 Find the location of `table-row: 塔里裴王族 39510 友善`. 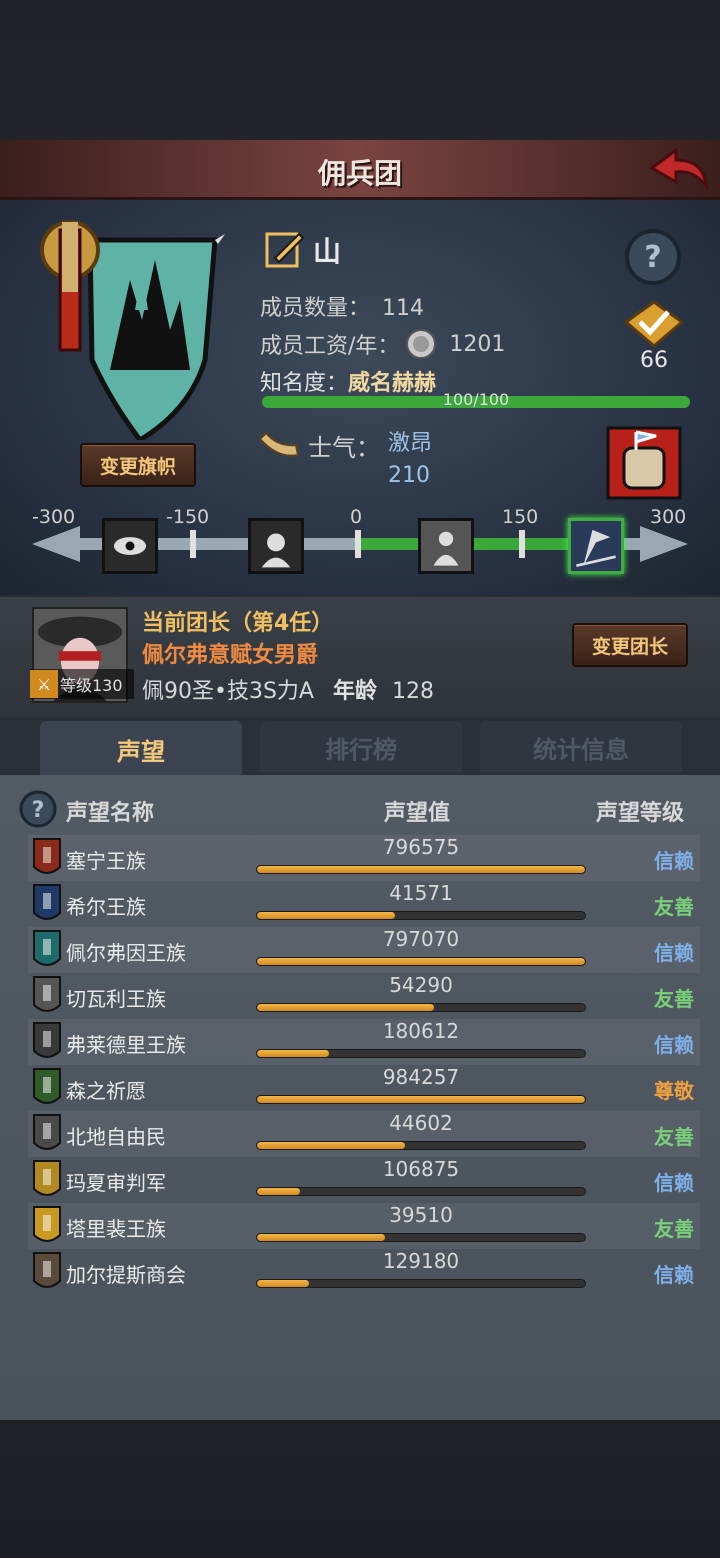

table-row: 塔里裴王族 39510 友善 is located at coordinates (364, 1226).